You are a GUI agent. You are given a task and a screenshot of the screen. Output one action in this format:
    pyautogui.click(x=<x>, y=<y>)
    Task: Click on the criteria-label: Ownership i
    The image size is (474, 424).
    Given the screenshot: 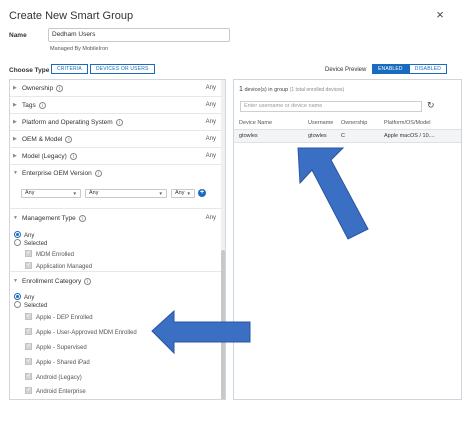 What is the action you would take?
    pyautogui.click(x=43, y=88)
    